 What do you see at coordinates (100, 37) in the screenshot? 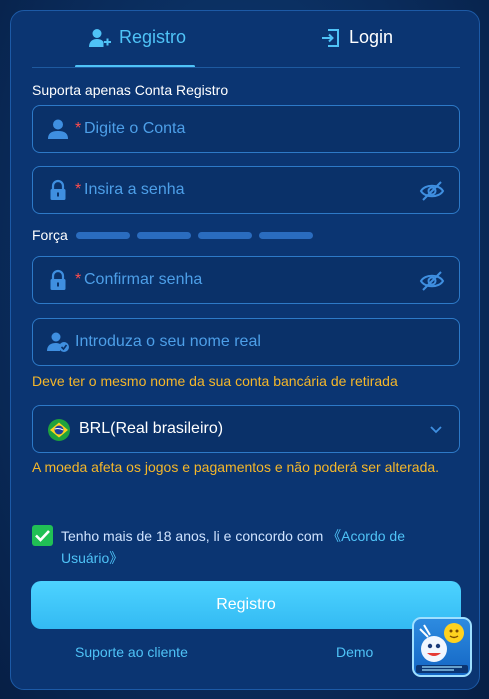
I see `add-user-icon` at bounding box center [100, 37].